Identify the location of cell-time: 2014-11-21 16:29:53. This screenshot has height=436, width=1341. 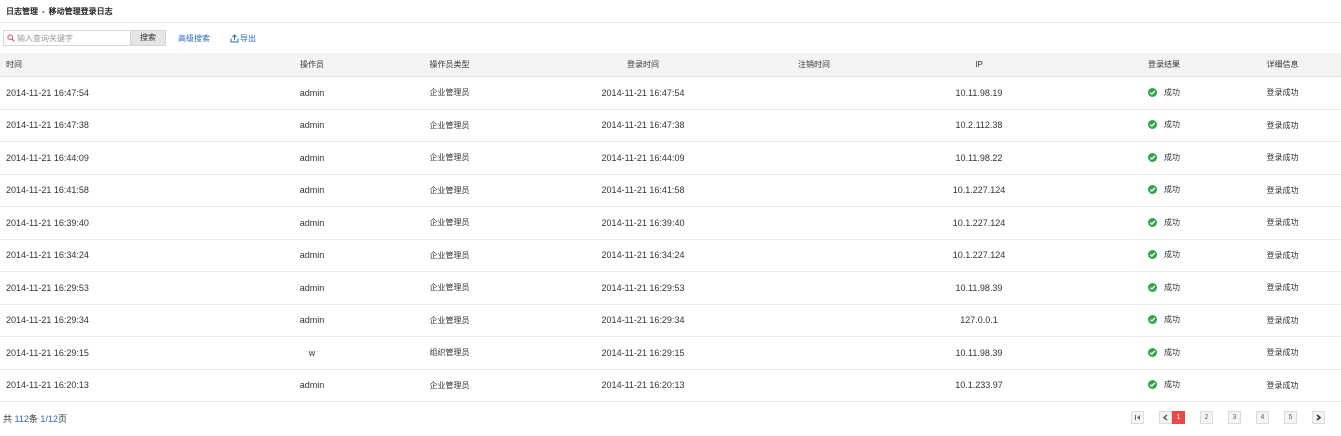
(118, 288).